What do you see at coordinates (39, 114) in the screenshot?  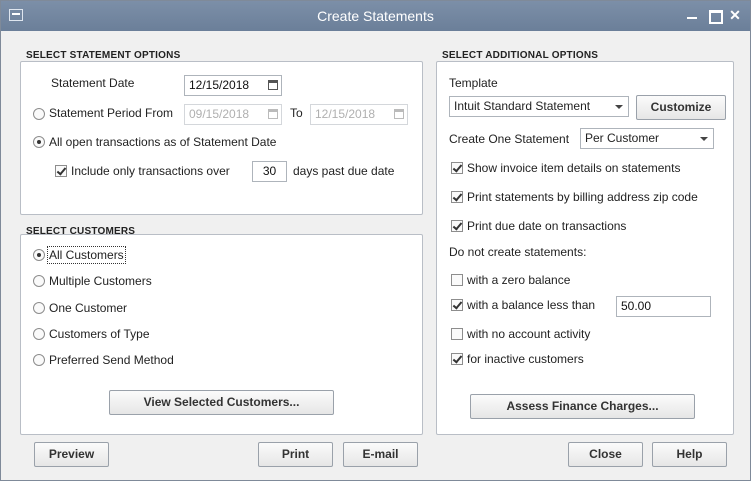 I see `statement-period-radio` at bounding box center [39, 114].